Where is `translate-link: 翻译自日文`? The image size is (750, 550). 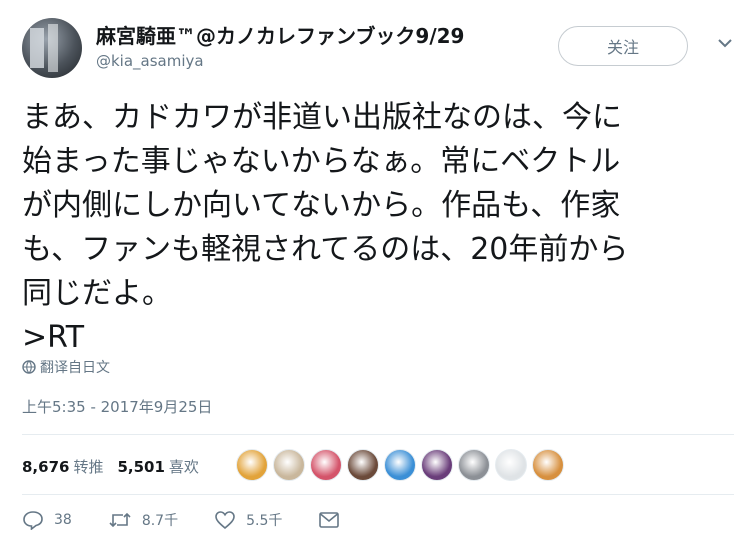 translate-link: 翻译自日文 is located at coordinates (66, 367).